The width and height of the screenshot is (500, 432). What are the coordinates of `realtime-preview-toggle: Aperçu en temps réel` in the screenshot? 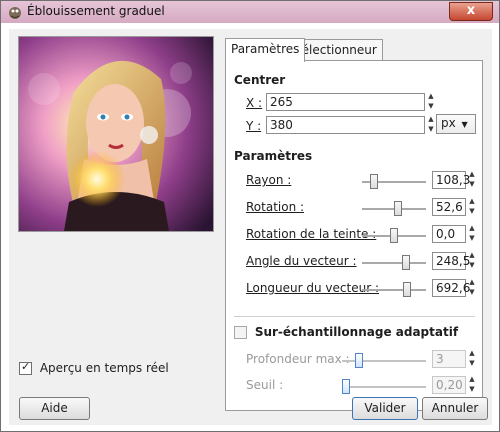 It's located at (94, 367).